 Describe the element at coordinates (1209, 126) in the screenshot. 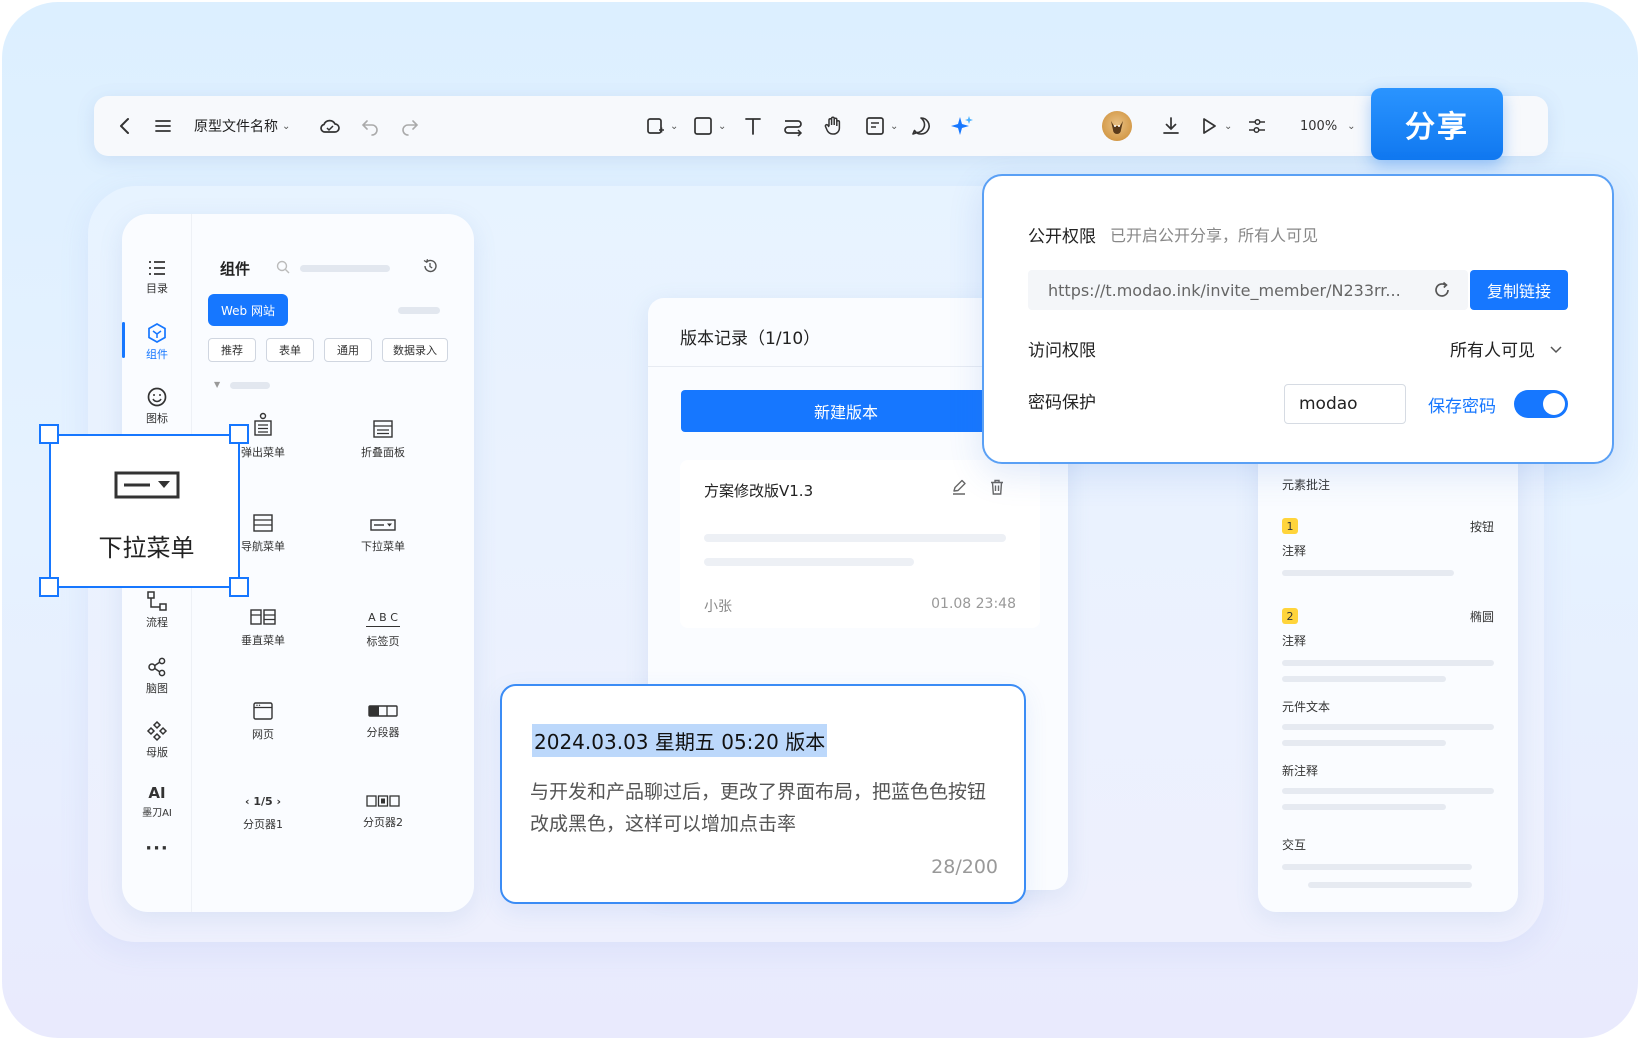

I see `play-icon` at that location.